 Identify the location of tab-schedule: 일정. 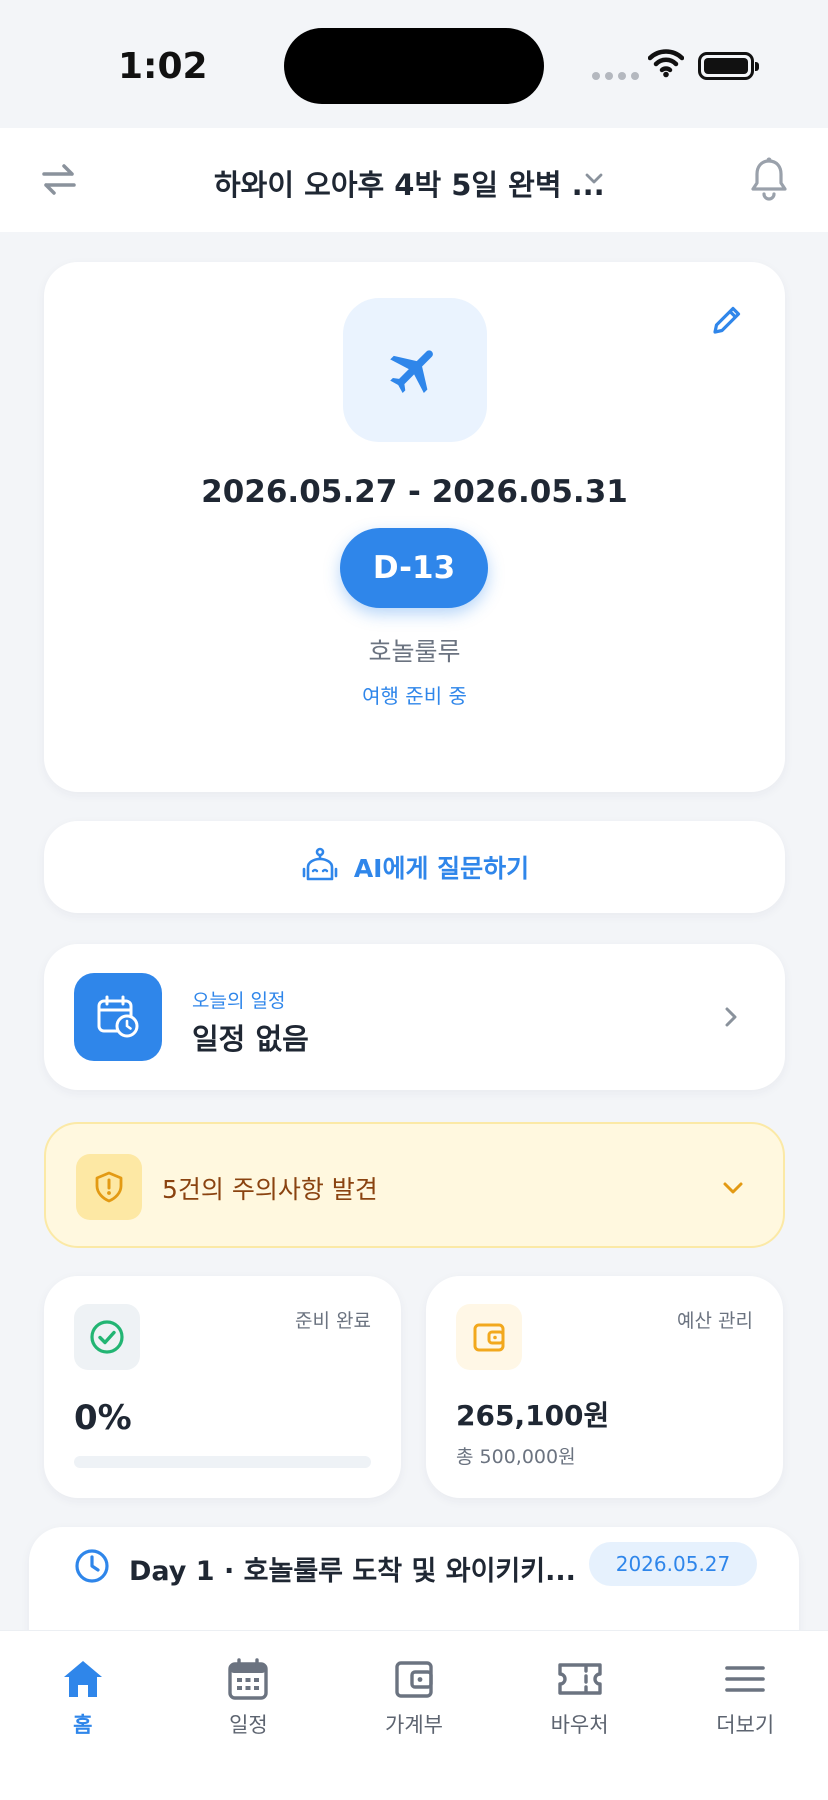
(249, 1715).